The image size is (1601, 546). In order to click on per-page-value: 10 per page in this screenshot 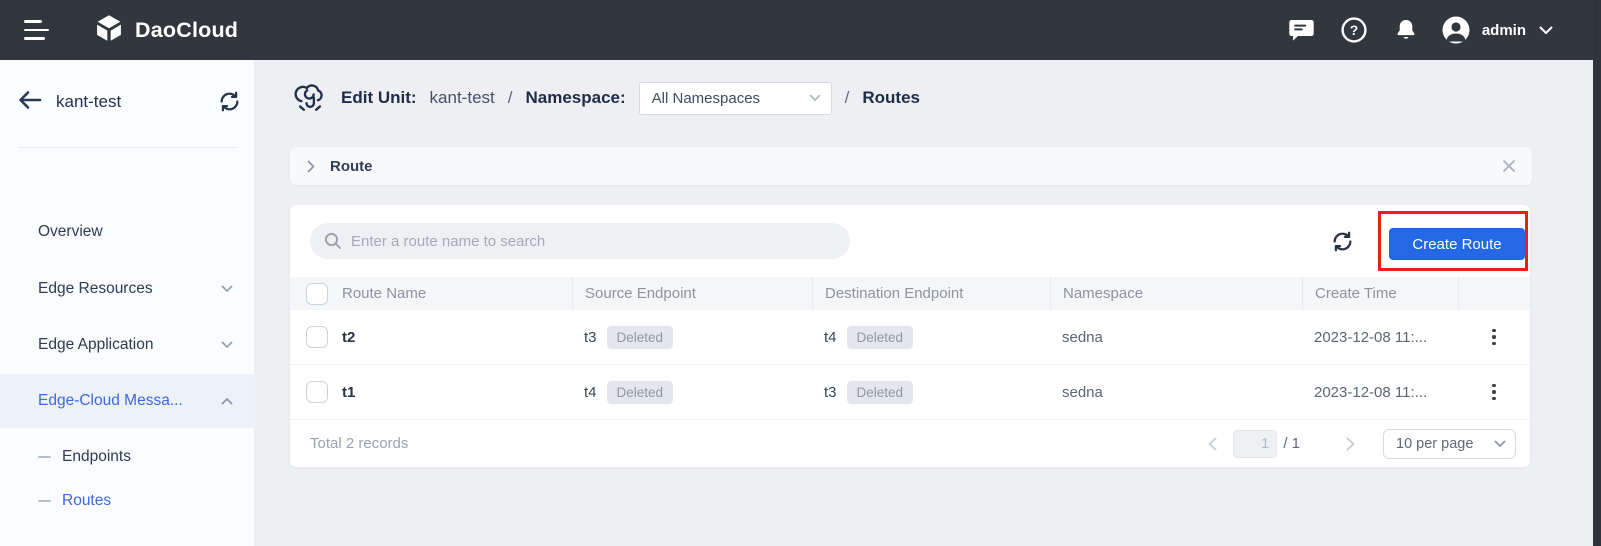, I will do `click(1435, 443)`.